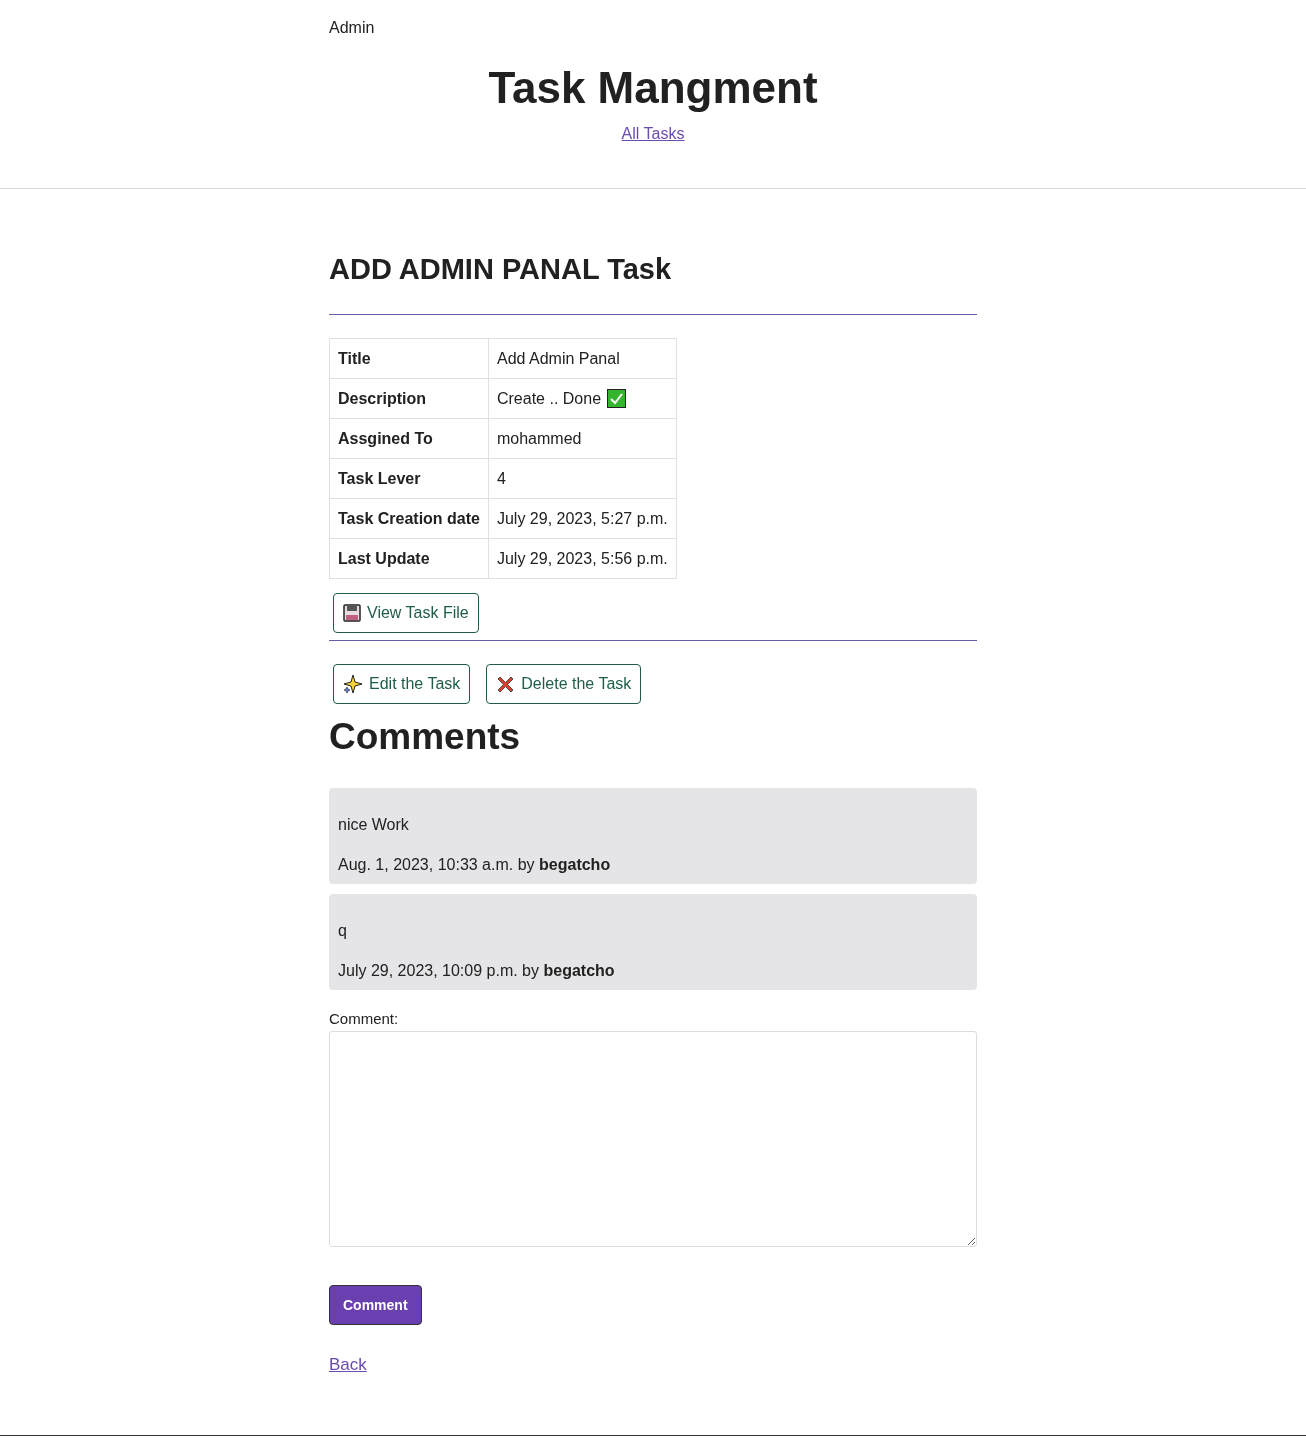  What do you see at coordinates (409, 358) in the screenshot?
I see `table-cell: Title` at bounding box center [409, 358].